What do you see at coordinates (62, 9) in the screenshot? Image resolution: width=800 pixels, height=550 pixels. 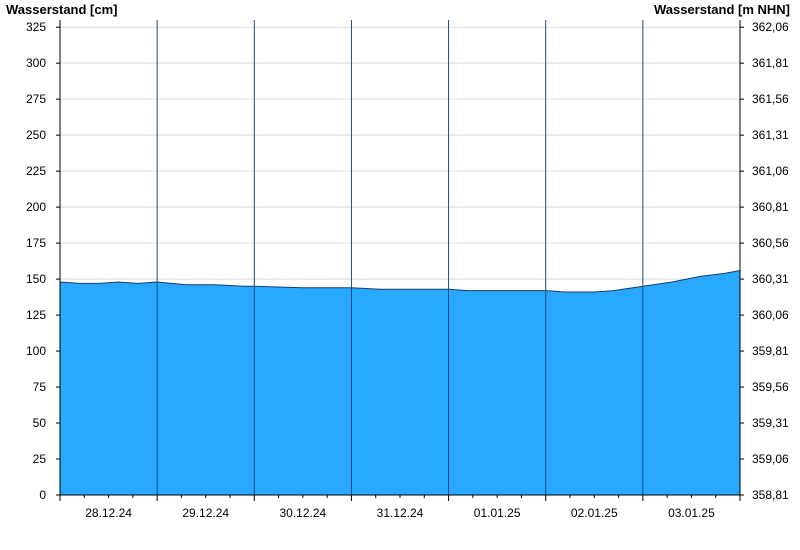 I see `left-axis-title: Wasserstand [cm]` at bounding box center [62, 9].